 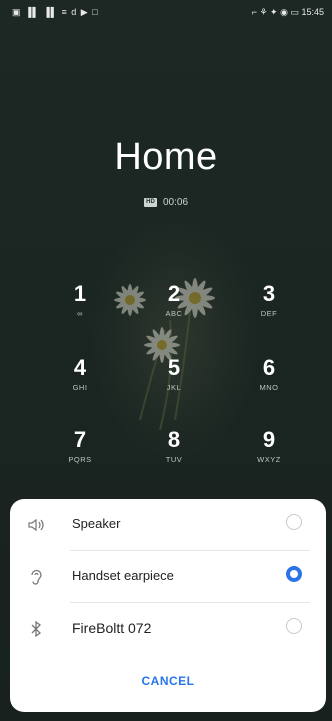 I want to click on status-left-icons: ▣ ▐▌ ▐▌ ≡ d ▶ □, so click(x=55, y=12).